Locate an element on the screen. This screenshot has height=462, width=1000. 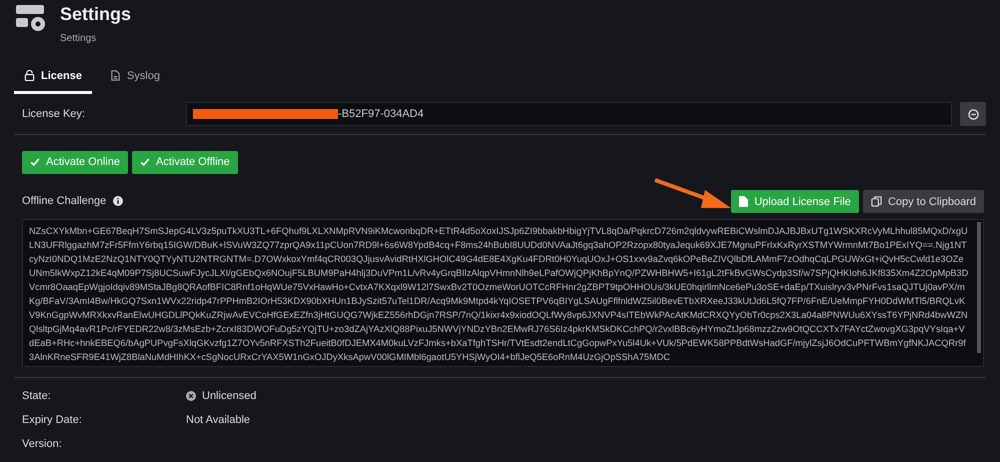
page-title: Settings is located at coordinates (96, 14).